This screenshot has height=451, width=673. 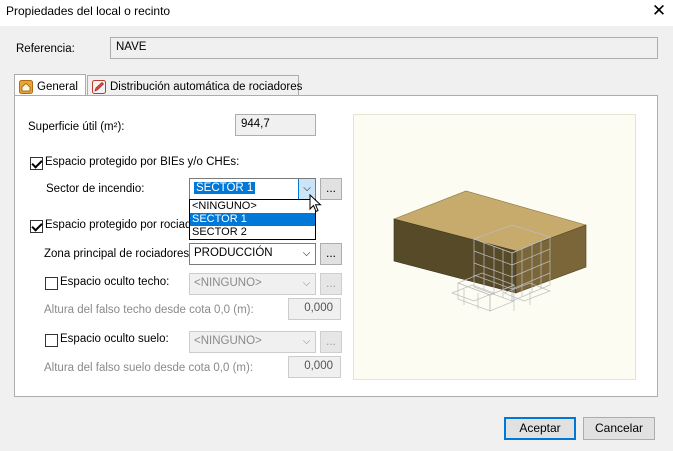 I want to click on altura-suelo-field: 0,000, so click(x=314, y=367).